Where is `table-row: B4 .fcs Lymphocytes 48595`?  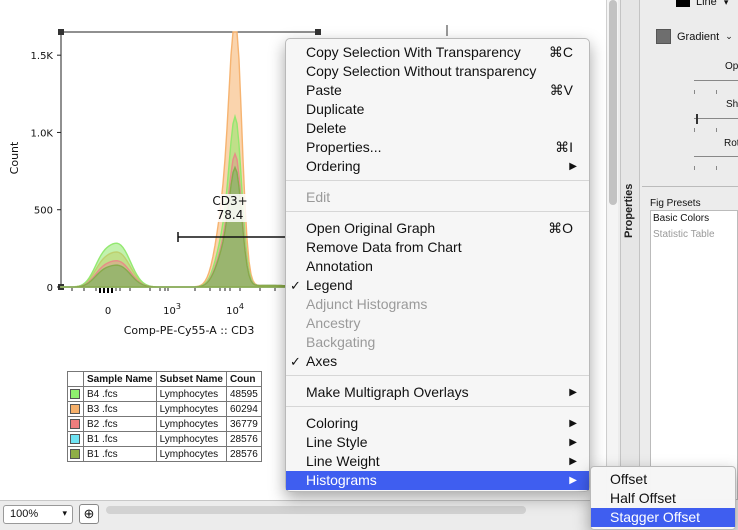
table-row: B4 .fcs Lymphocytes 48595 is located at coordinates (164, 394).